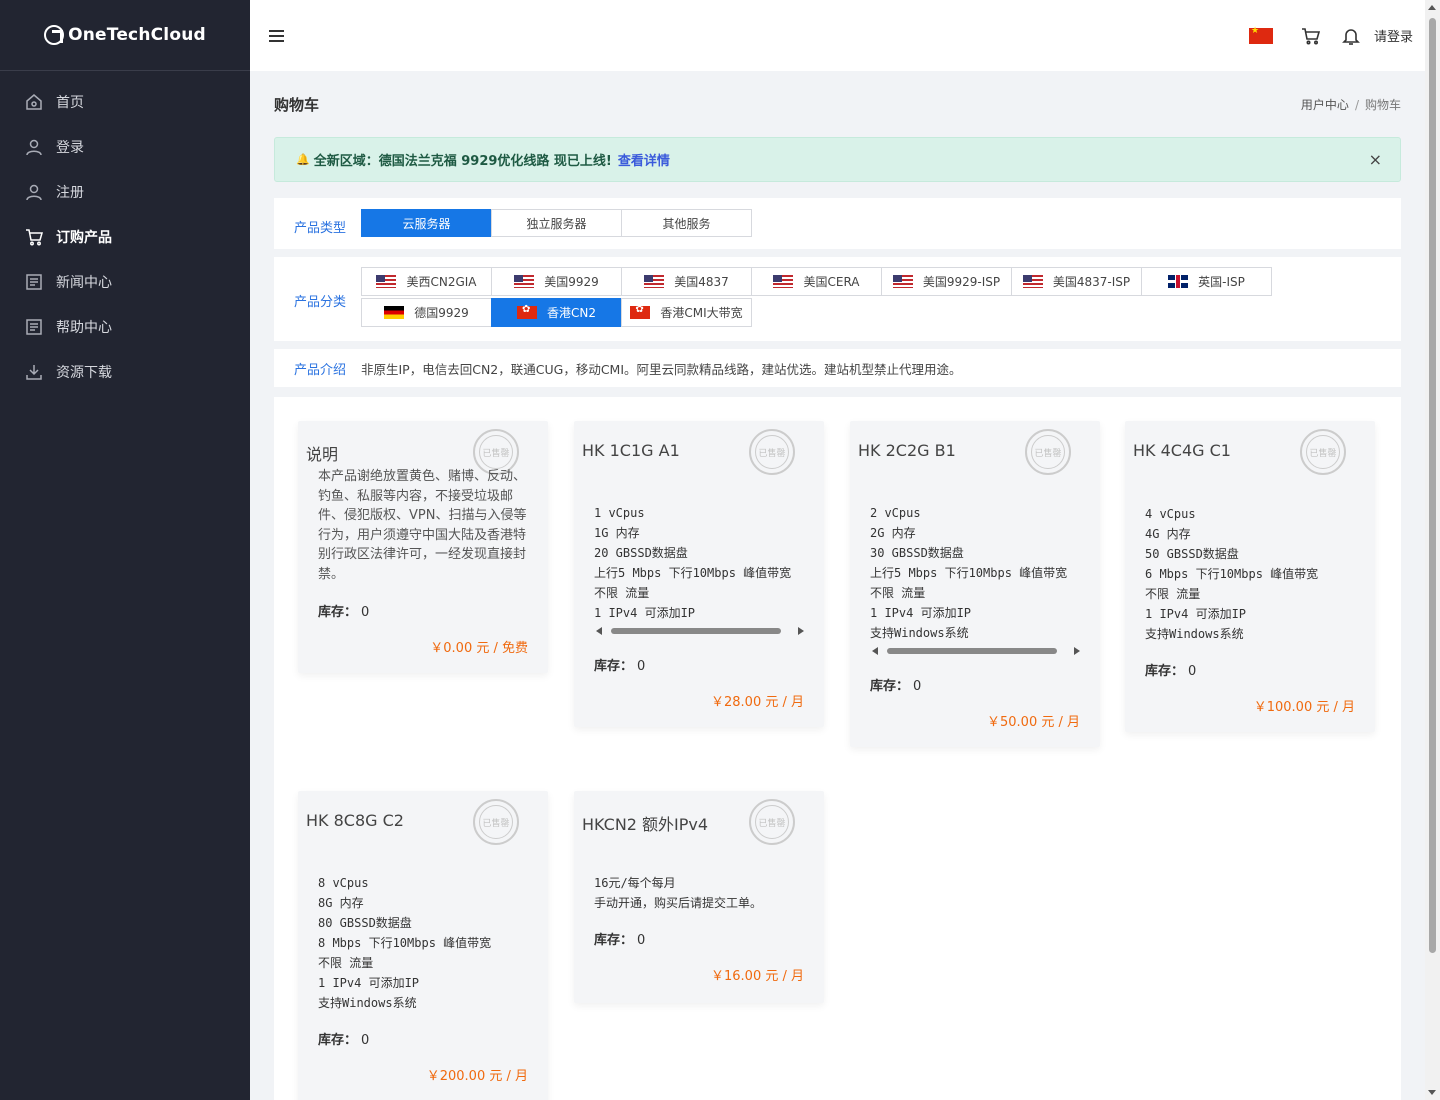 The height and width of the screenshot is (1100, 1440). I want to click on menu-toggle-icon, so click(276, 35).